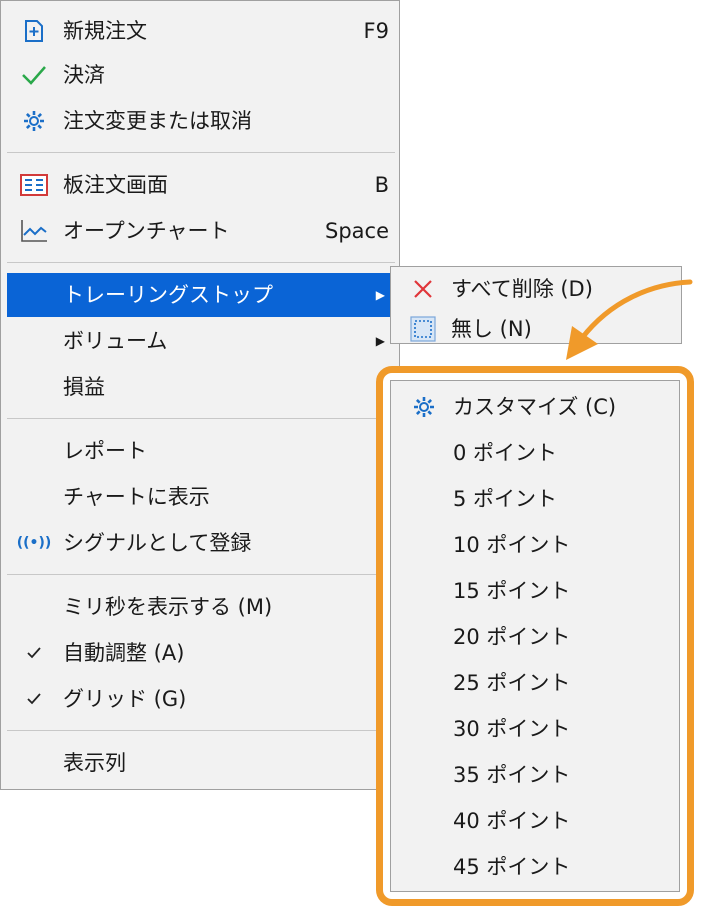  Describe the element at coordinates (146, 231) in the screenshot. I see `menu-item-label: オープンチャート` at that location.